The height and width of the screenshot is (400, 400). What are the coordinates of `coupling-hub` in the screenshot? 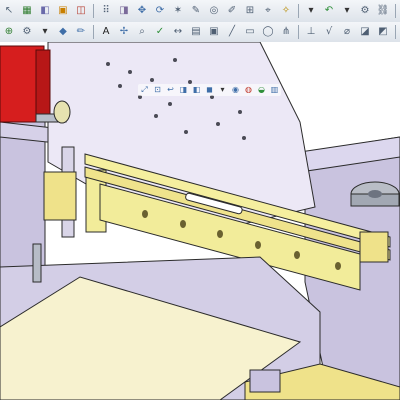 It's located at (62, 112).